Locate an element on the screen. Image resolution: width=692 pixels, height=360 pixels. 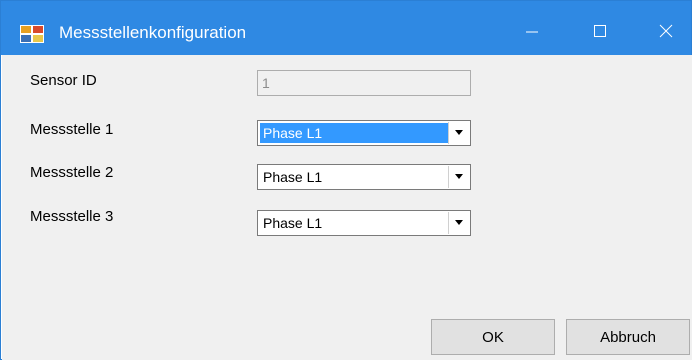
messstelle-2-label: Messstelle 2 is located at coordinates (72, 172).